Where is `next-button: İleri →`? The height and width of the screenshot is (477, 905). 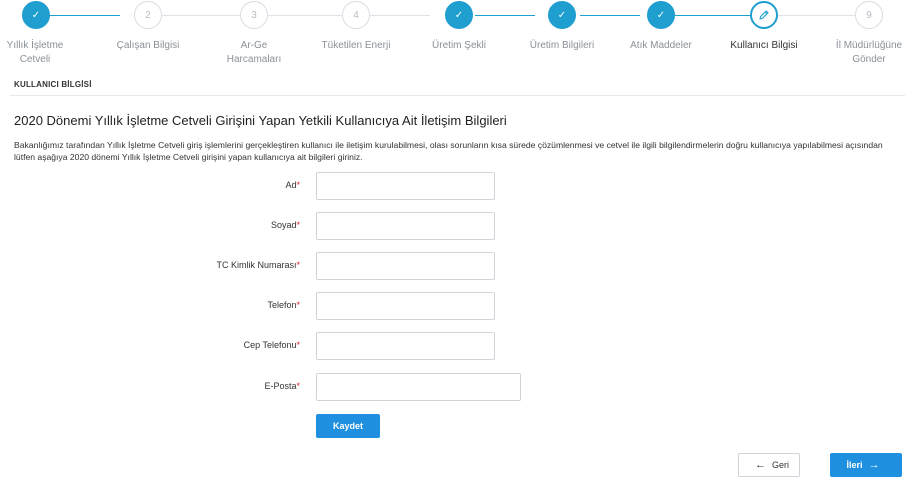 next-button: İleri → is located at coordinates (866, 465).